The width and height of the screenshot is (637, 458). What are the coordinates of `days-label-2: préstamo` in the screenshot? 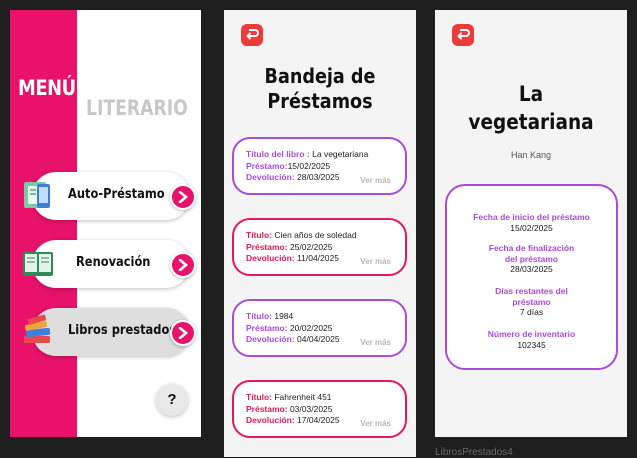 It's located at (531, 301).